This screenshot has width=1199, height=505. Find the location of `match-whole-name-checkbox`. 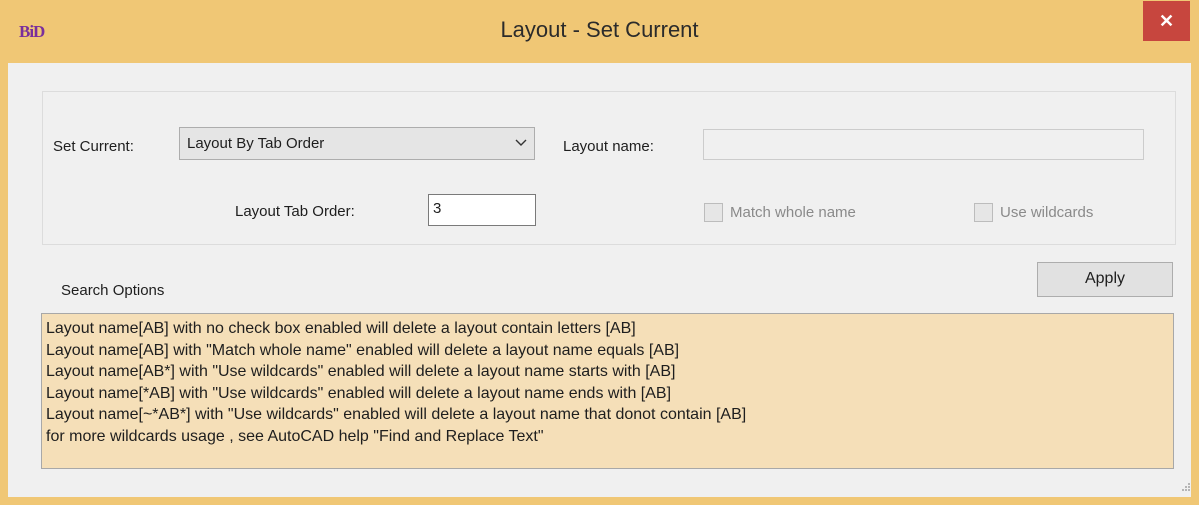

match-whole-name-checkbox is located at coordinates (713, 212).